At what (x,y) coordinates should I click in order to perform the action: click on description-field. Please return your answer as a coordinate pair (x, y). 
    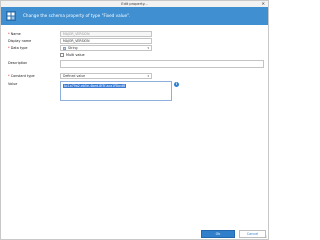
    Looking at the image, I should click on (162, 64).